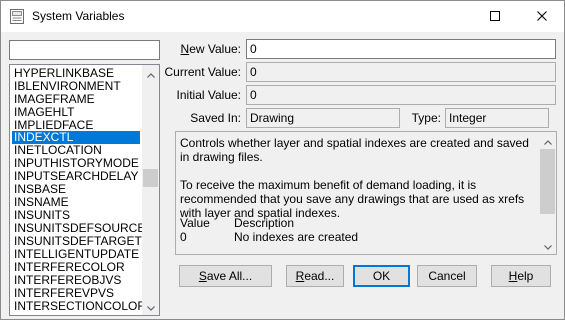  What do you see at coordinates (264, 223) in the screenshot?
I see `description-desc-header: Description` at bounding box center [264, 223].